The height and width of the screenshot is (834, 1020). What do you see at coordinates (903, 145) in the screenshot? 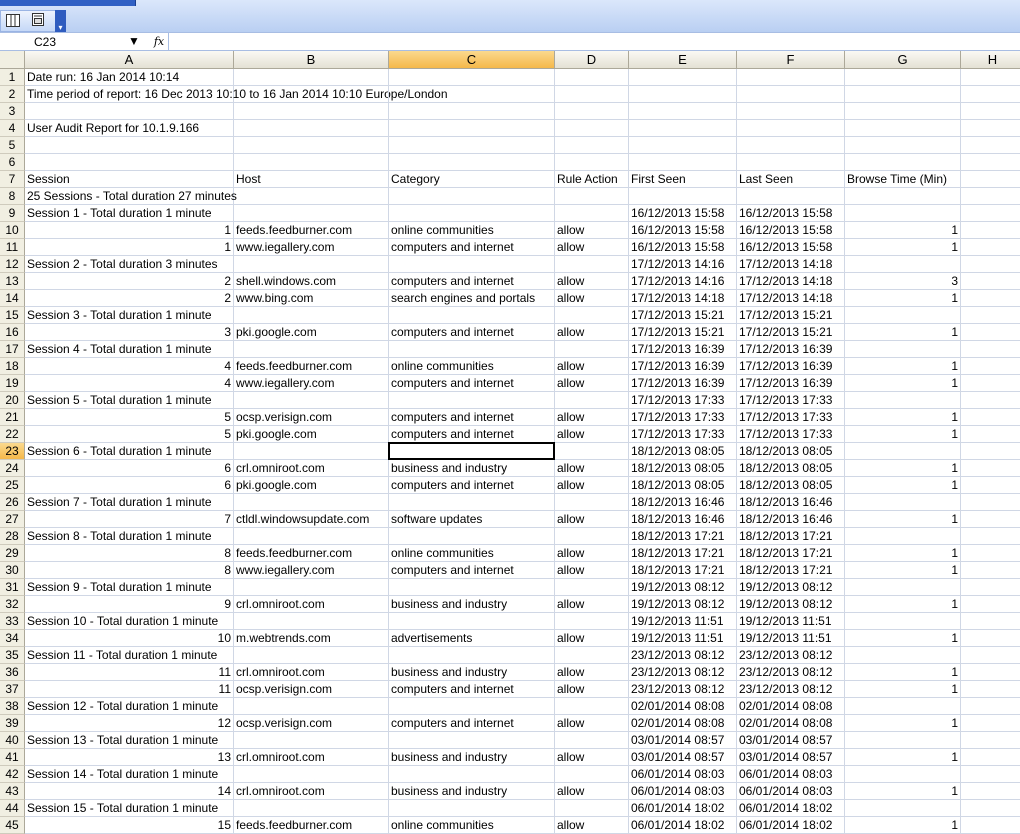
I see `cell-g5` at bounding box center [903, 145].